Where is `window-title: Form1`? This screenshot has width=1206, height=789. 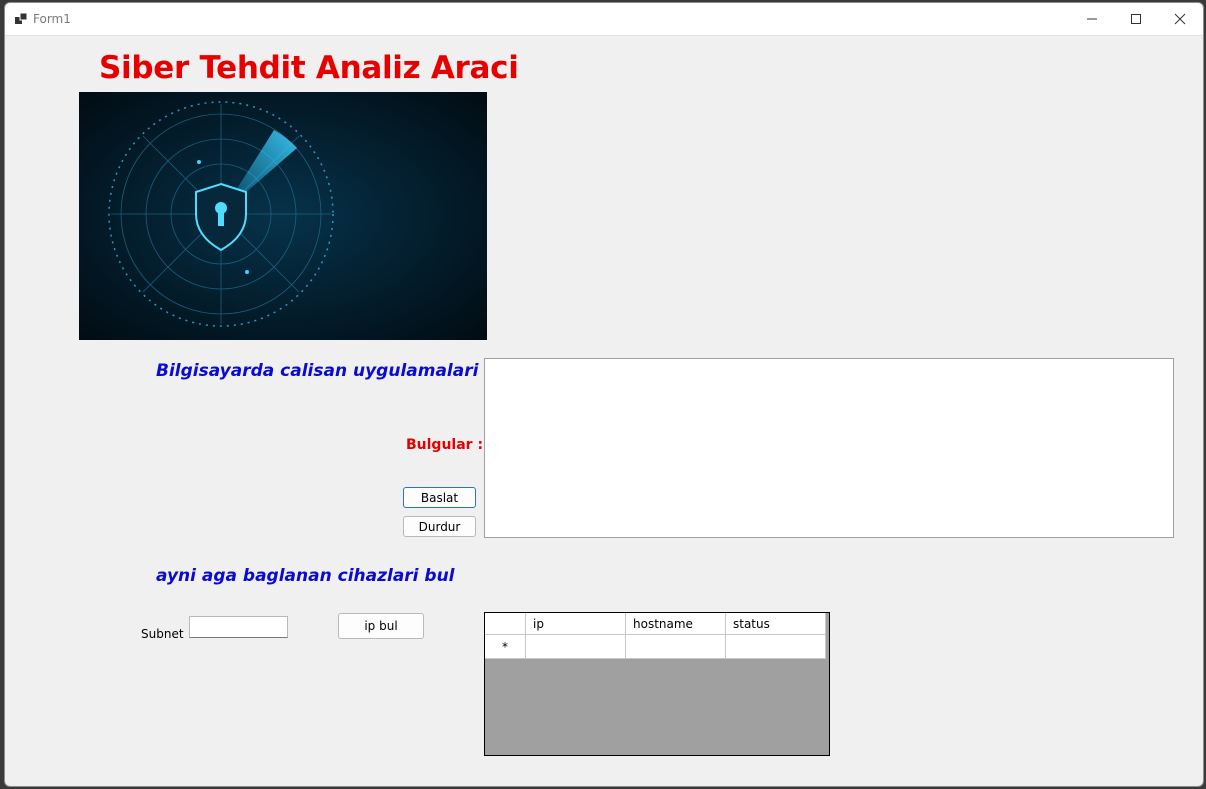
window-title: Form1 is located at coordinates (52, 19).